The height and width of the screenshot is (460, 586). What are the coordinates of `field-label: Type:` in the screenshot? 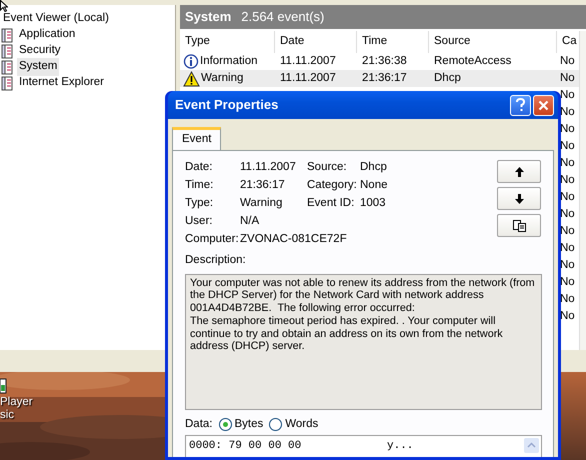 It's located at (199, 203).